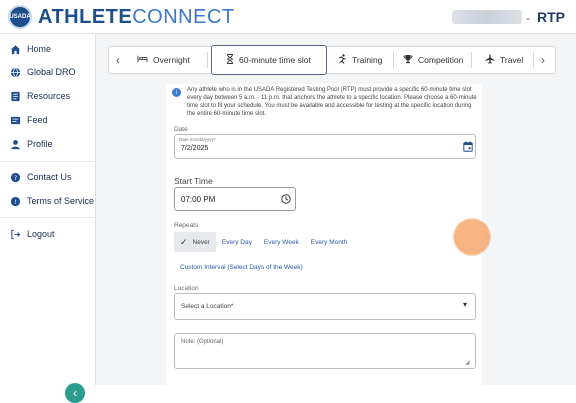 The image size is (576, 403). Describe the element at coordinates (41, 234) in the screenshot. I see `sidebar-item-label: Logout` at that location.